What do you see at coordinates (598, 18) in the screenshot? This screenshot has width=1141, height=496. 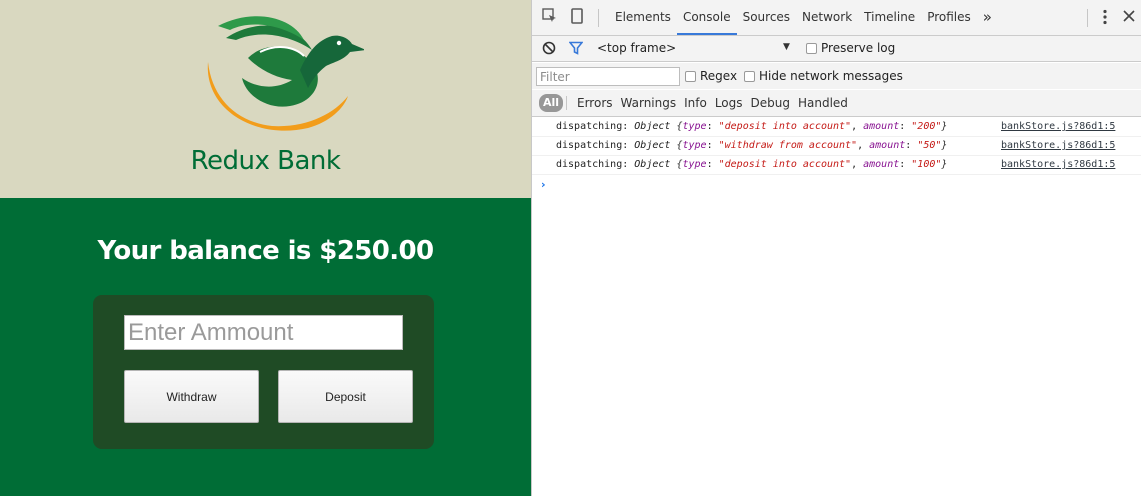 I see `tab-separator` at bounding box center [598, 18].